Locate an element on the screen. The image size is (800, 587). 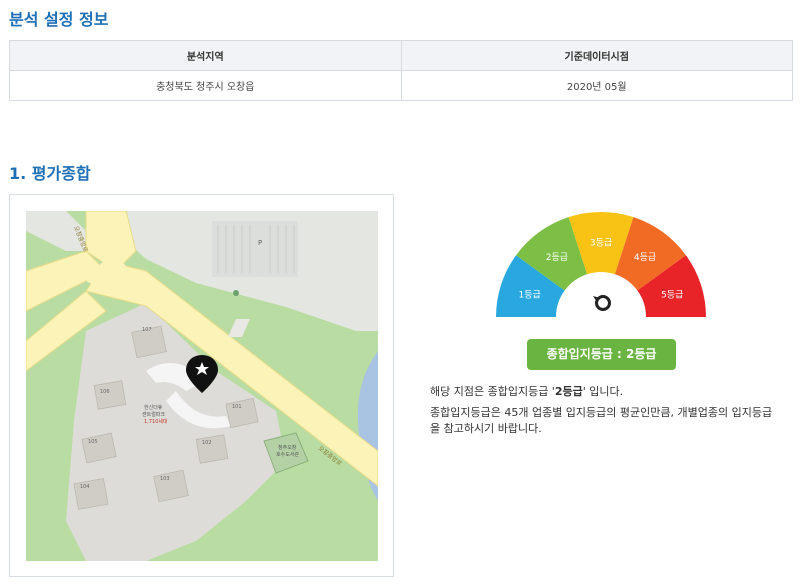
building-label-106: 106 is located at coordinates (105, 392).